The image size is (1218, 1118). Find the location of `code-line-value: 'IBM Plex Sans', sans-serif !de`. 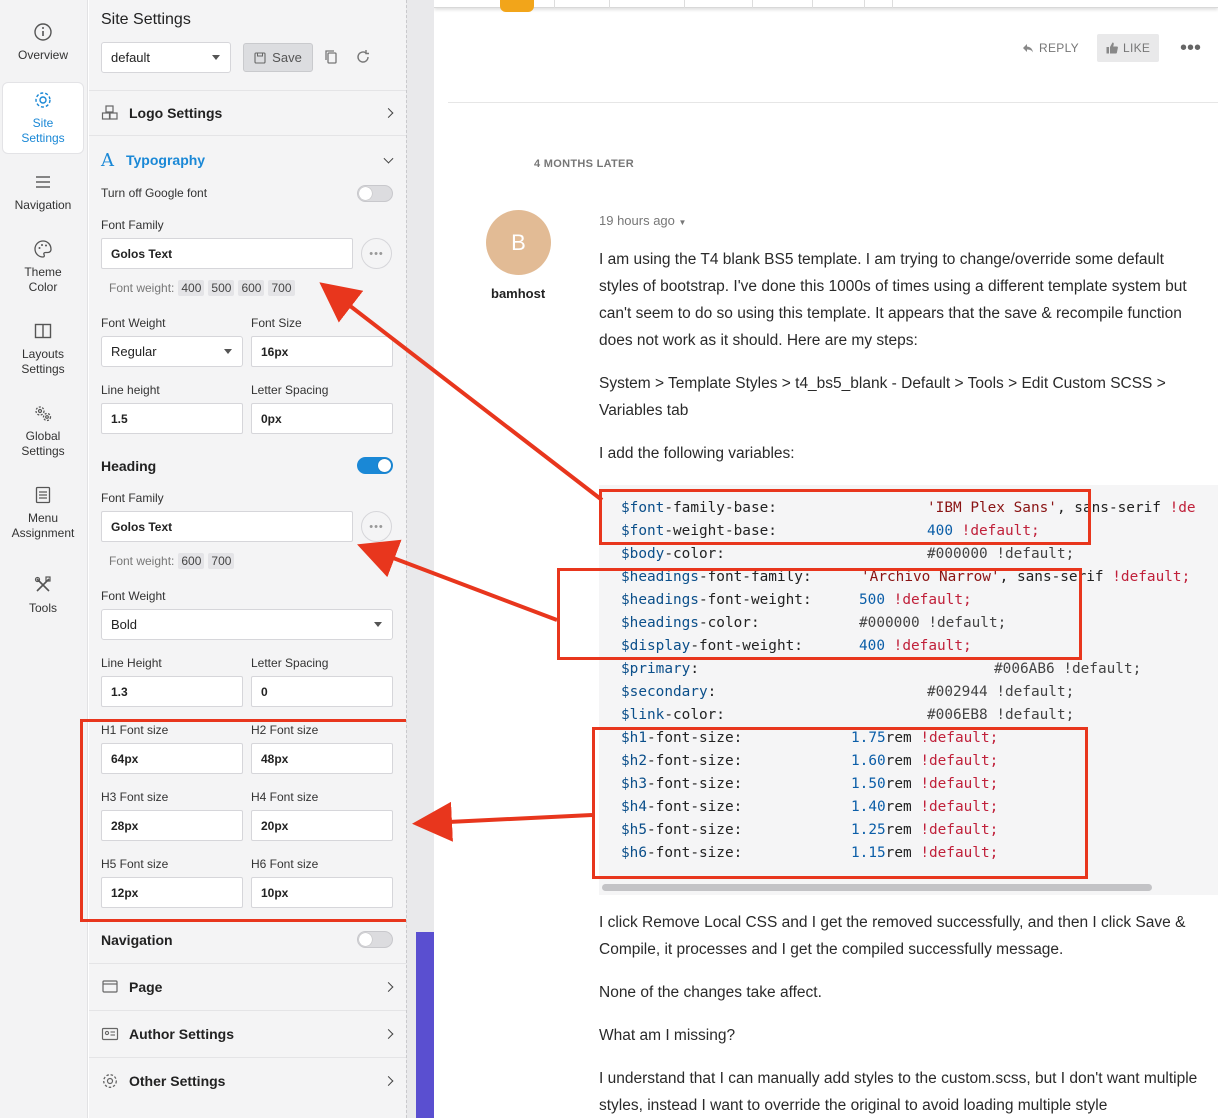

code-line-value: 'IBM Plex Sans', sans-serif !de is located at coordinates (1061, 508).